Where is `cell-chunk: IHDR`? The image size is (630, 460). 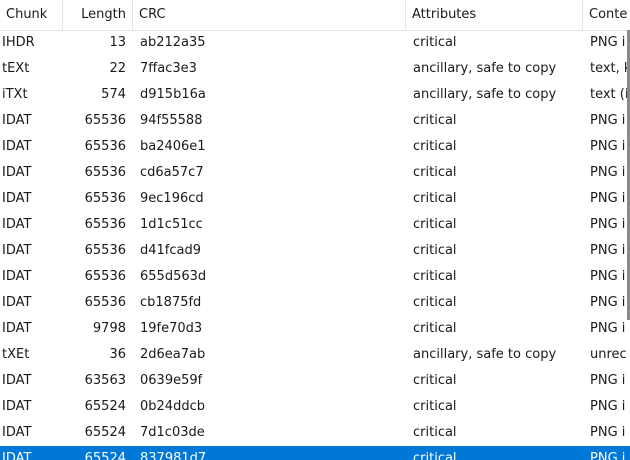 cell-chunk: IHDR is located at coordinates (18, 42).